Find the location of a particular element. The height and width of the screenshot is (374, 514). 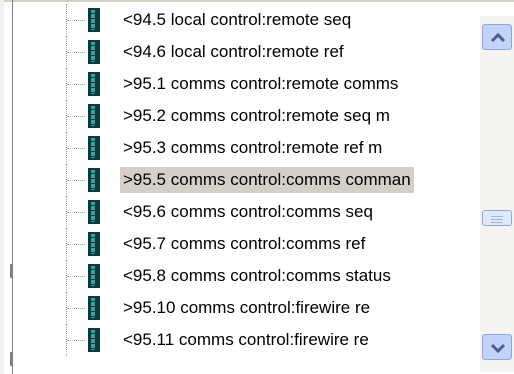

tree-item: <94.5 local control:remote seq is located at coordinates (248, 20).